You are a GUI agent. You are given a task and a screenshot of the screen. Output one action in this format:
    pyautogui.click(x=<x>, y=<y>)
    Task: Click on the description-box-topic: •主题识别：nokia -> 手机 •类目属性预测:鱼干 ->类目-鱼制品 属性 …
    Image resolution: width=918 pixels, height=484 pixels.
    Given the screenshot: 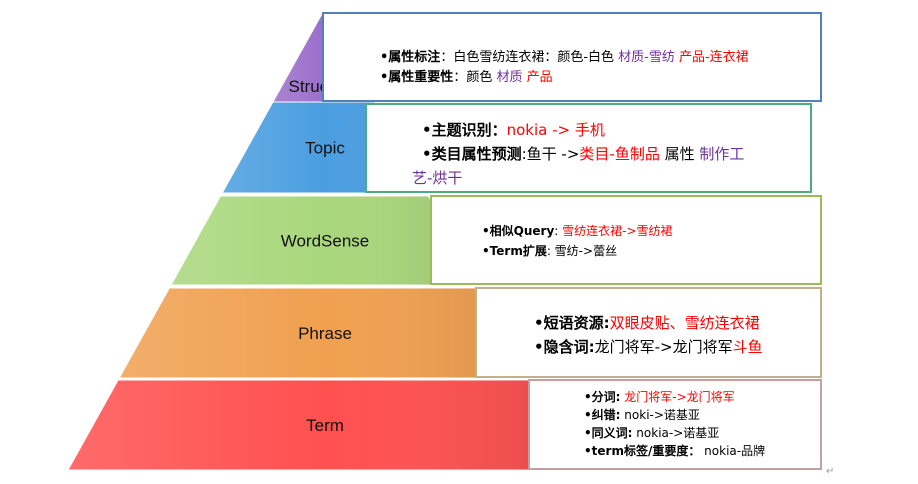 What is the action you would take?
    pyautogui.click(x=588, y=148)
    